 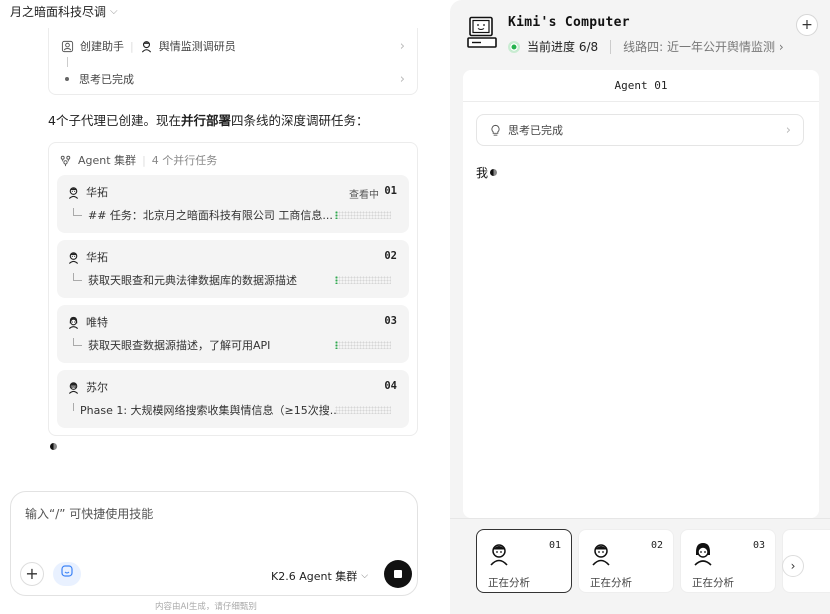 I want to click on task-number: 03, so click(x=390, y=321).